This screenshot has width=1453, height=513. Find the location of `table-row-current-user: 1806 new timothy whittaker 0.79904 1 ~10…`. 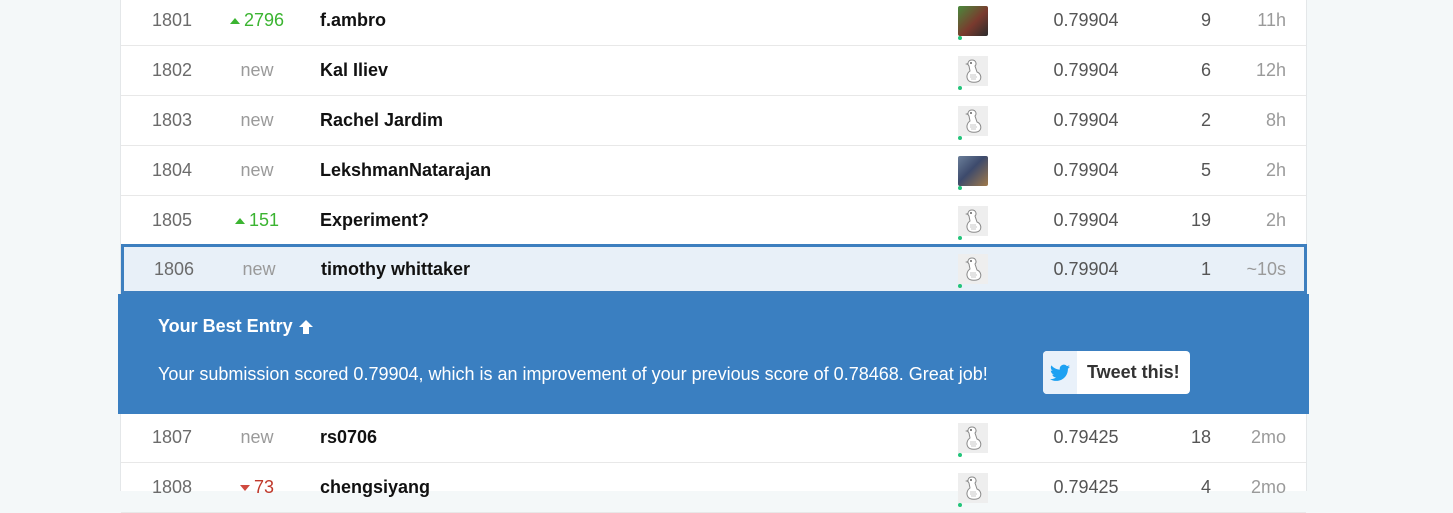

table-row-current-user: 1806 new timothy whittaker 0.79904 1 ~10… is located at coordinates (714, 269).